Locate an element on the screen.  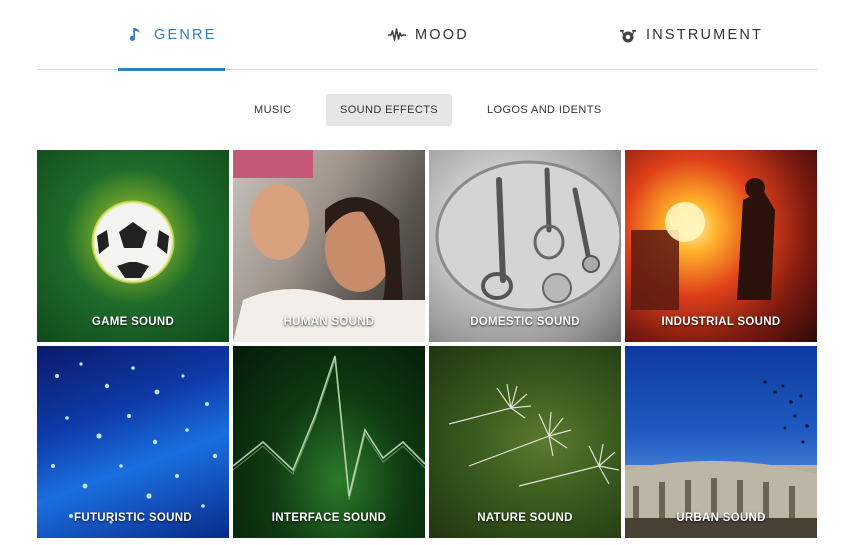
futuristic-sound-image is located at coordinates (133, 442).